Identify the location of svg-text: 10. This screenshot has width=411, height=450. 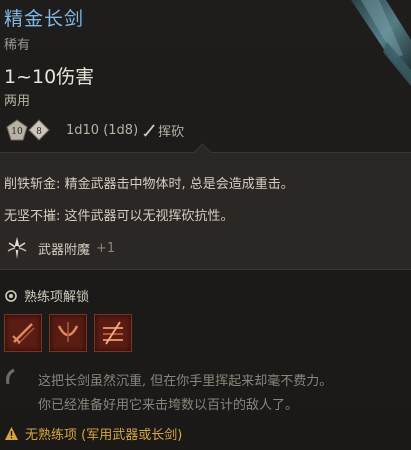
(17, 132).